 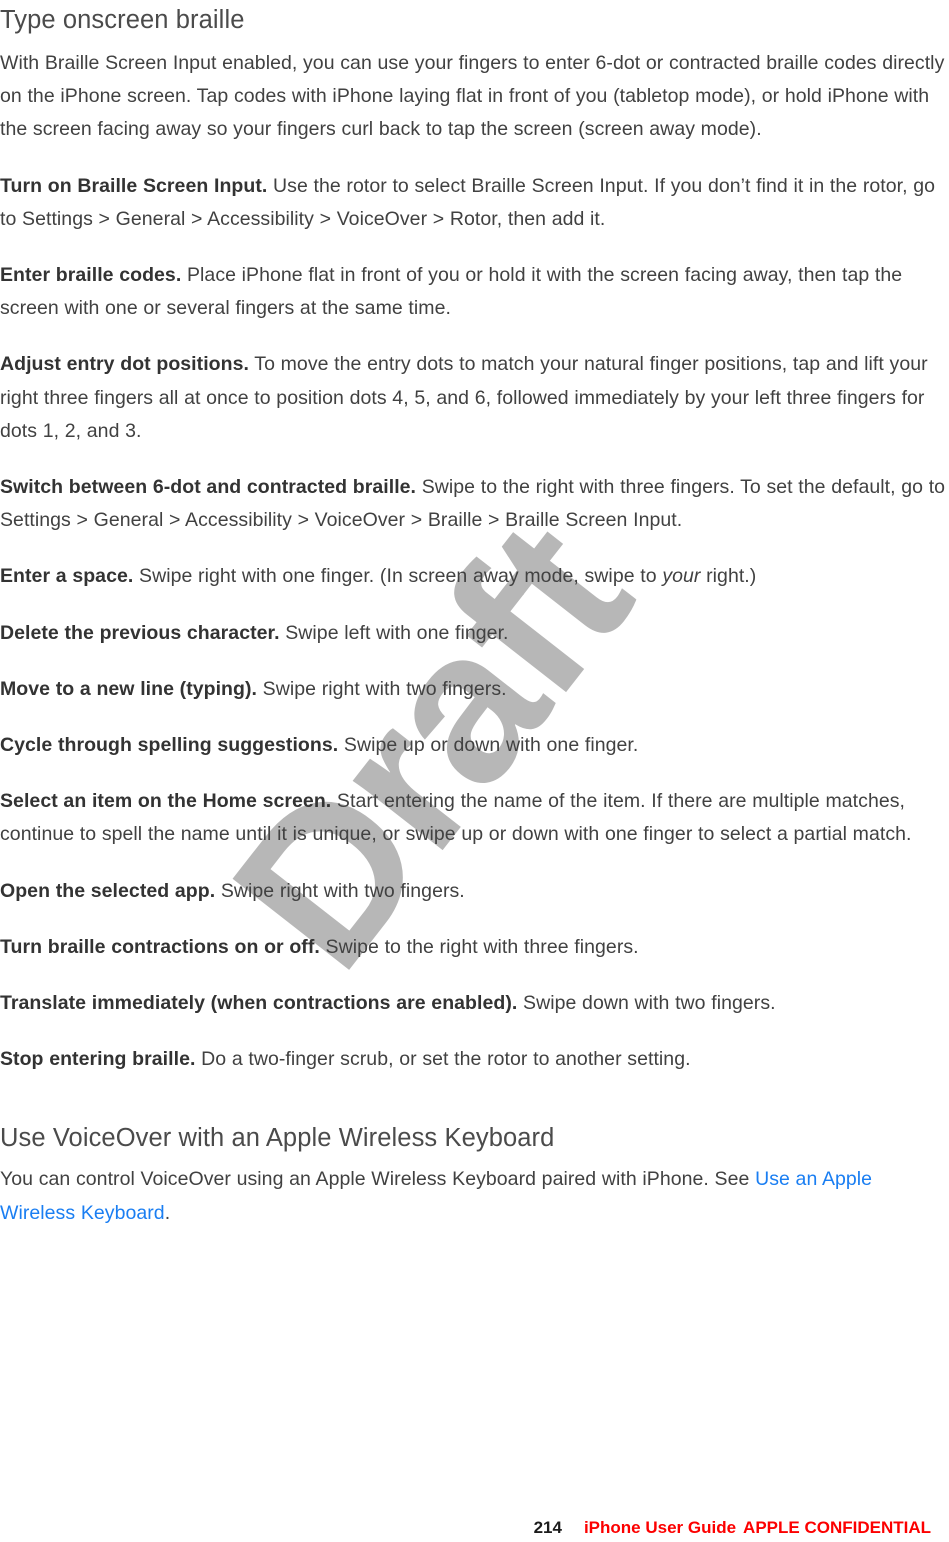 I want to click on task-lead: Cycle through spelling suggestions., so click(x=169, y=745).